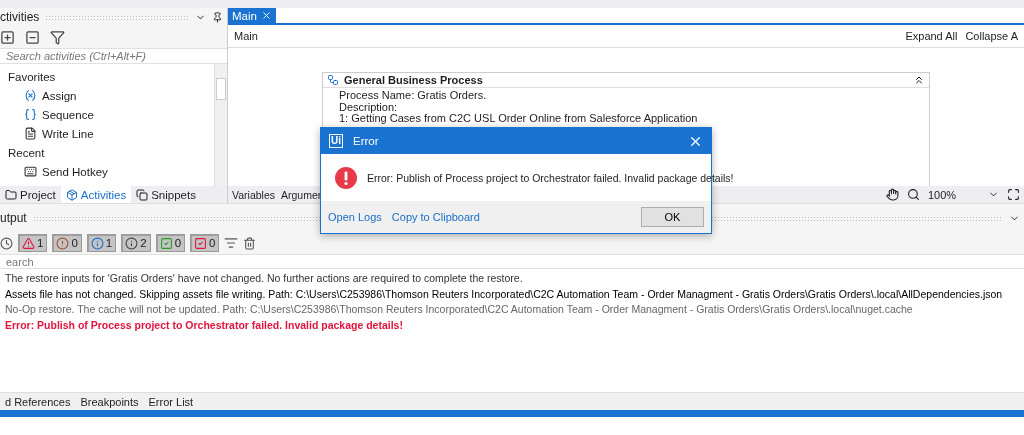  What do you see at coordinates (913, 194) in the screenshot?
I see `zoom-icon` at bounding box center [913, 194].